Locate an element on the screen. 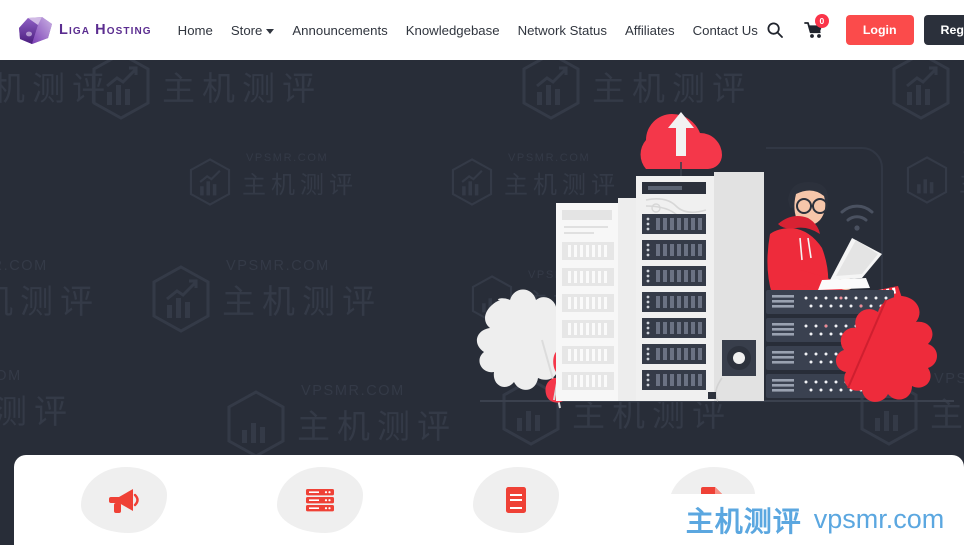 This screenshot has height=545, width=964. megaphone-icon is located at coordinates (124, 501).